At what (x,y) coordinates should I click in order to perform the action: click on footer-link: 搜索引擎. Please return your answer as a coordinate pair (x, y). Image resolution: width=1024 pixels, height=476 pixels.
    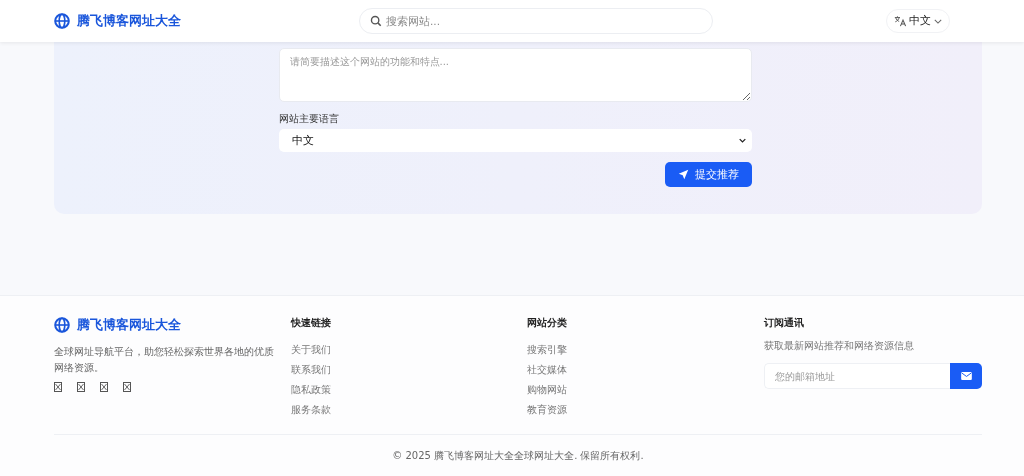
    Looking at the image, I should click on (645, 350).